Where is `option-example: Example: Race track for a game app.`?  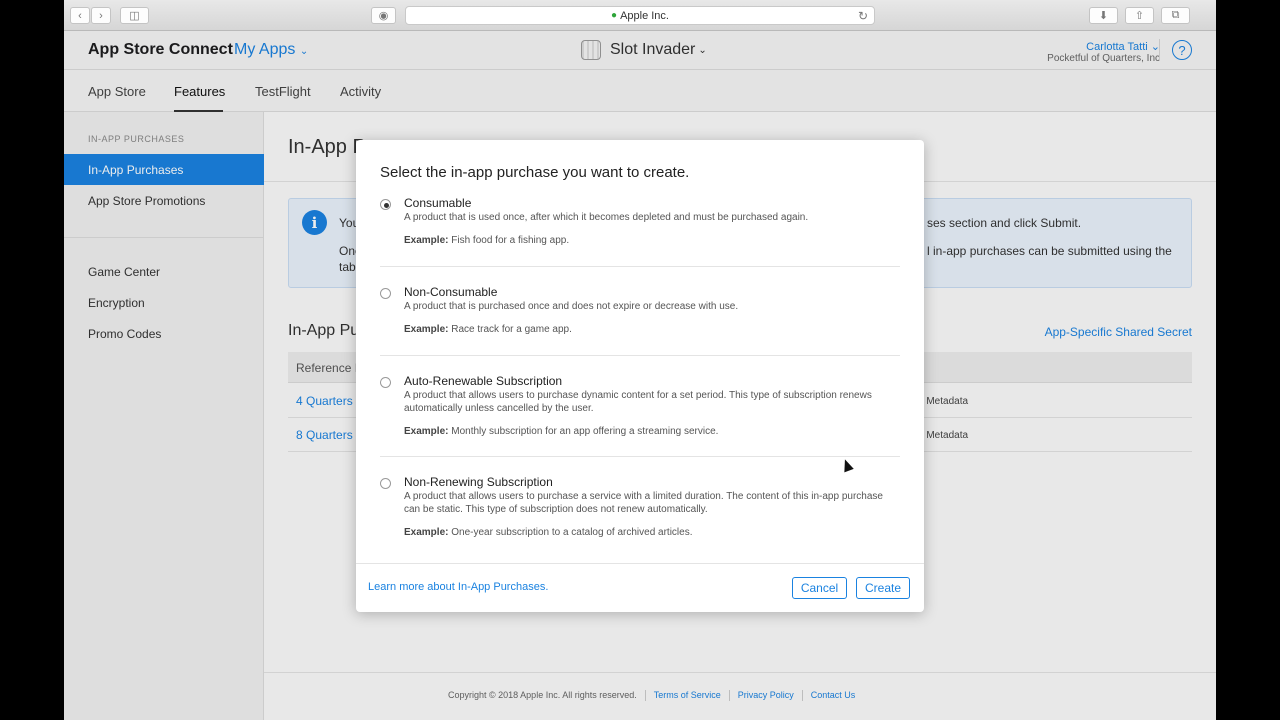
option-example: Example: Race track for a game app. is located at coordinates (488, 329).